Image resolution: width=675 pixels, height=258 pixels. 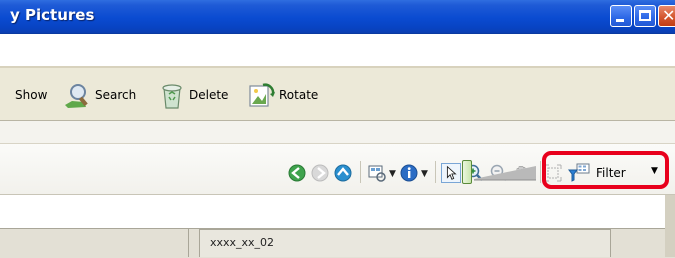 I want to click on close-button: ✕, so click(x=666, y=16).